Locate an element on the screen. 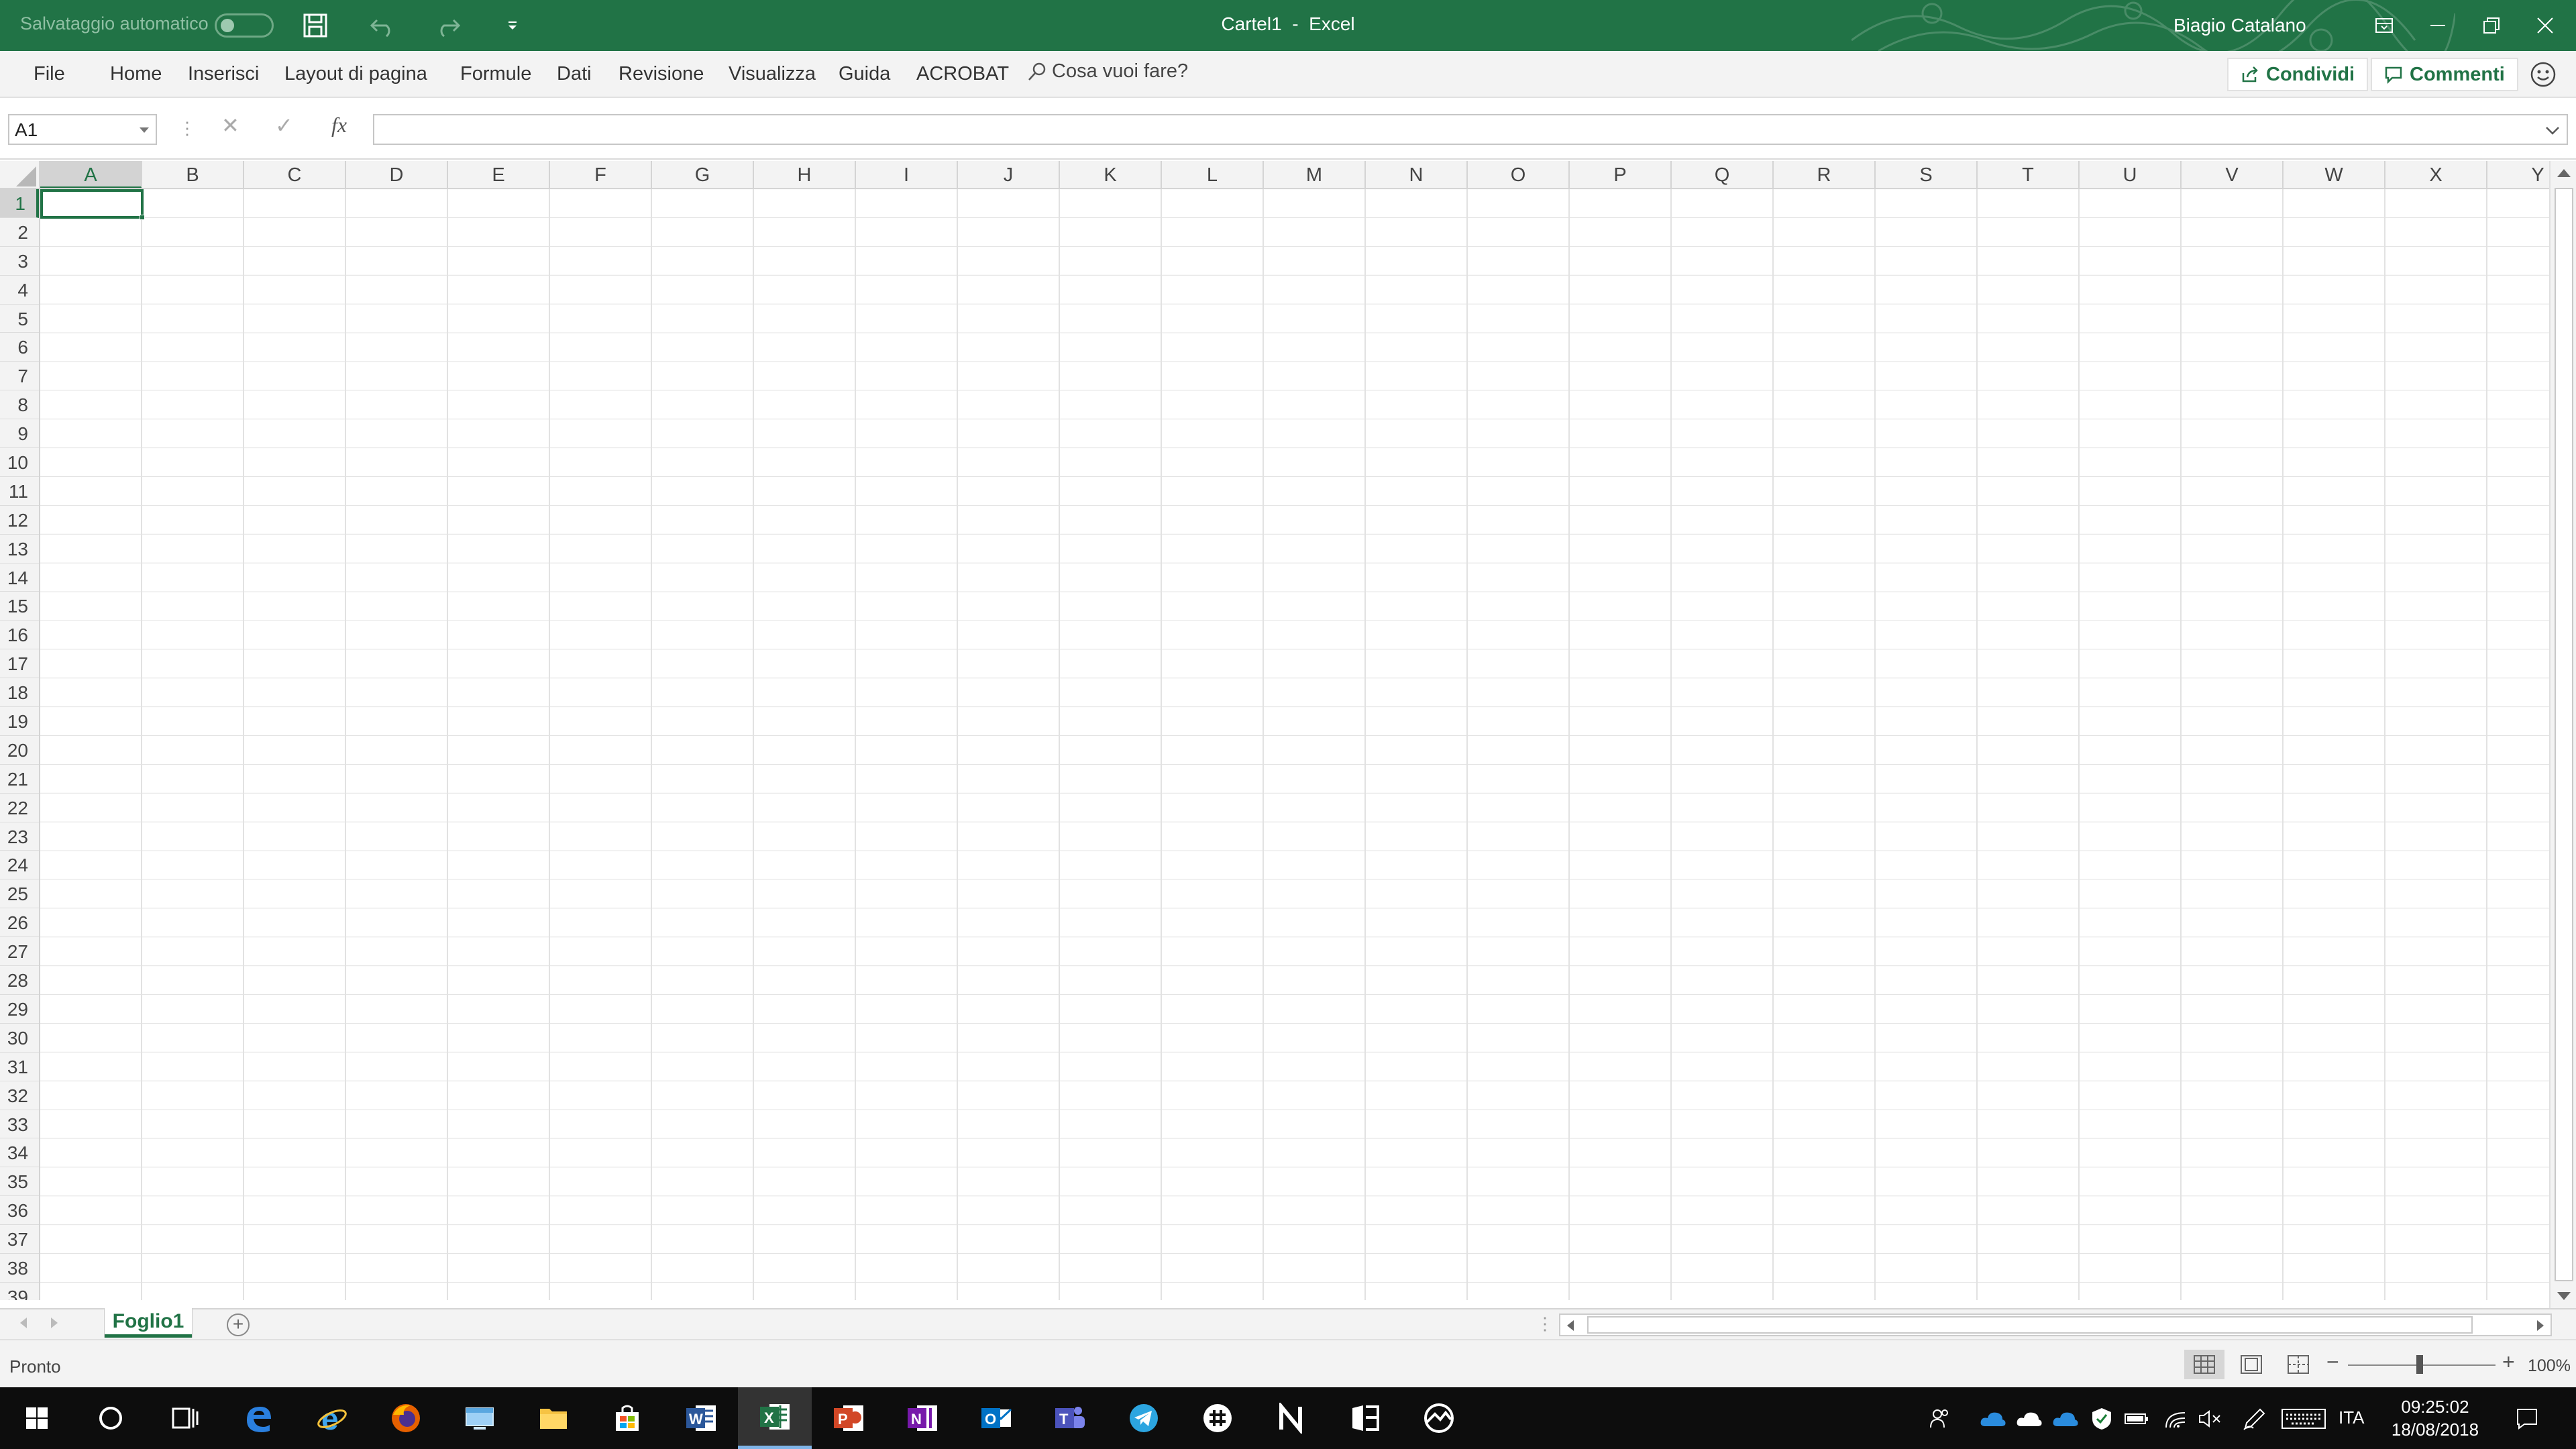 This screenshot has height=1449, width=2576. column-header: L is located at coordinates (1213, 174).